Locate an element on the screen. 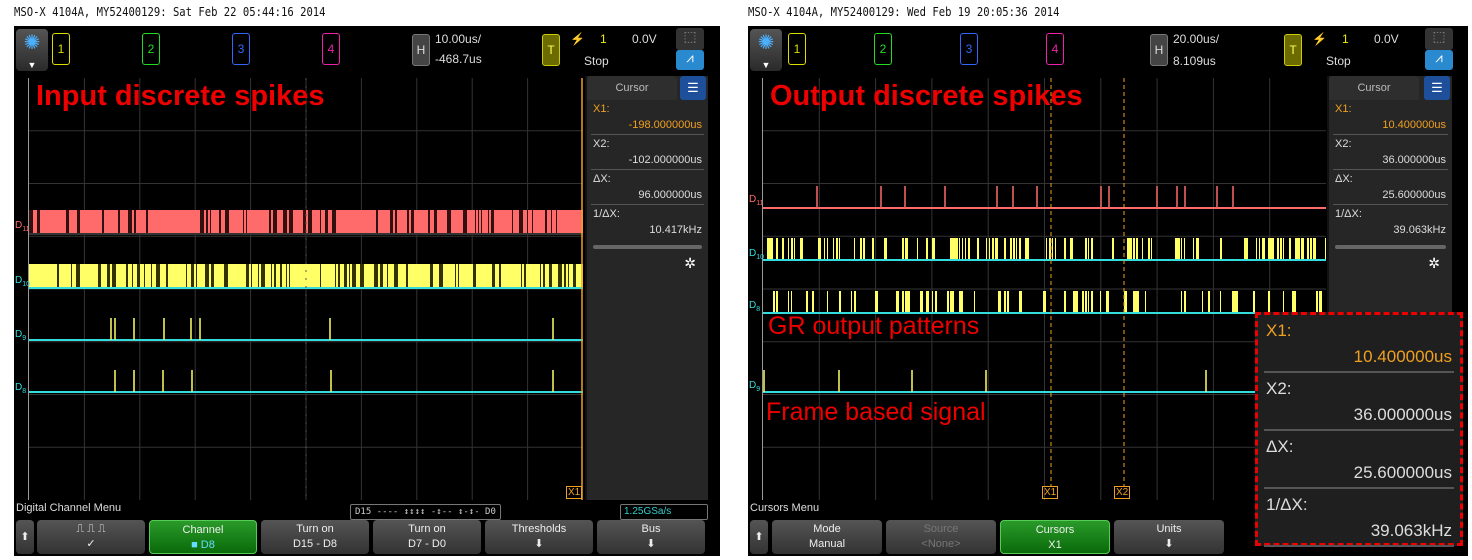 The width and height of the screenshot is (1472, 560). softkey-units: Units ⬇ is located at coordinates (1169, 537).